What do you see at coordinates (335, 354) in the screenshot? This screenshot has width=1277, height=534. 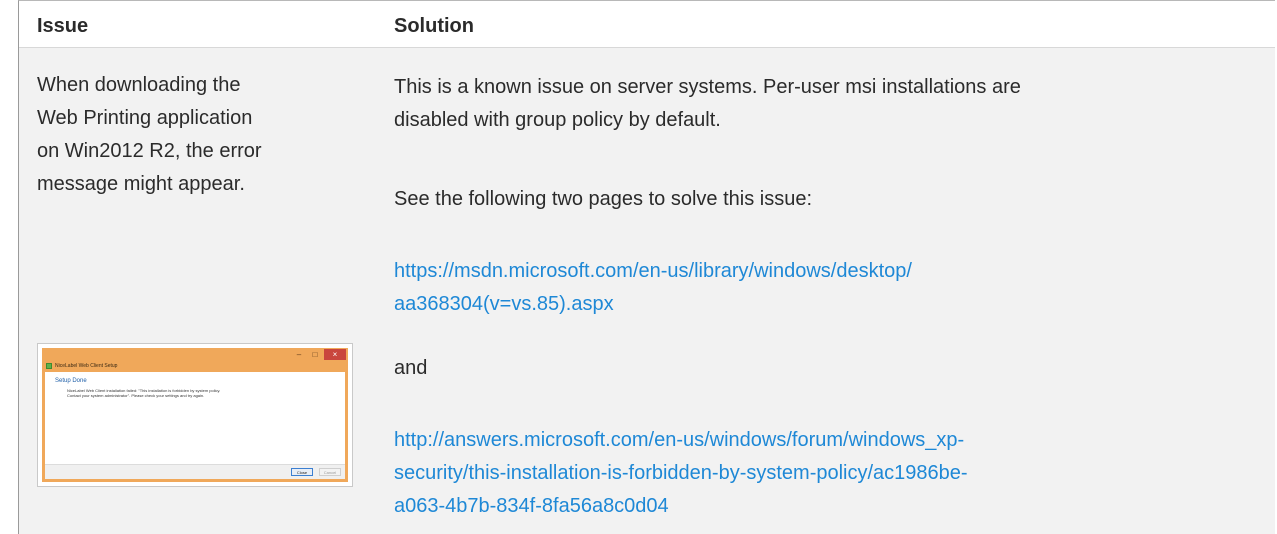 I see `close-icon: ×` at bounding box center [335, 354].